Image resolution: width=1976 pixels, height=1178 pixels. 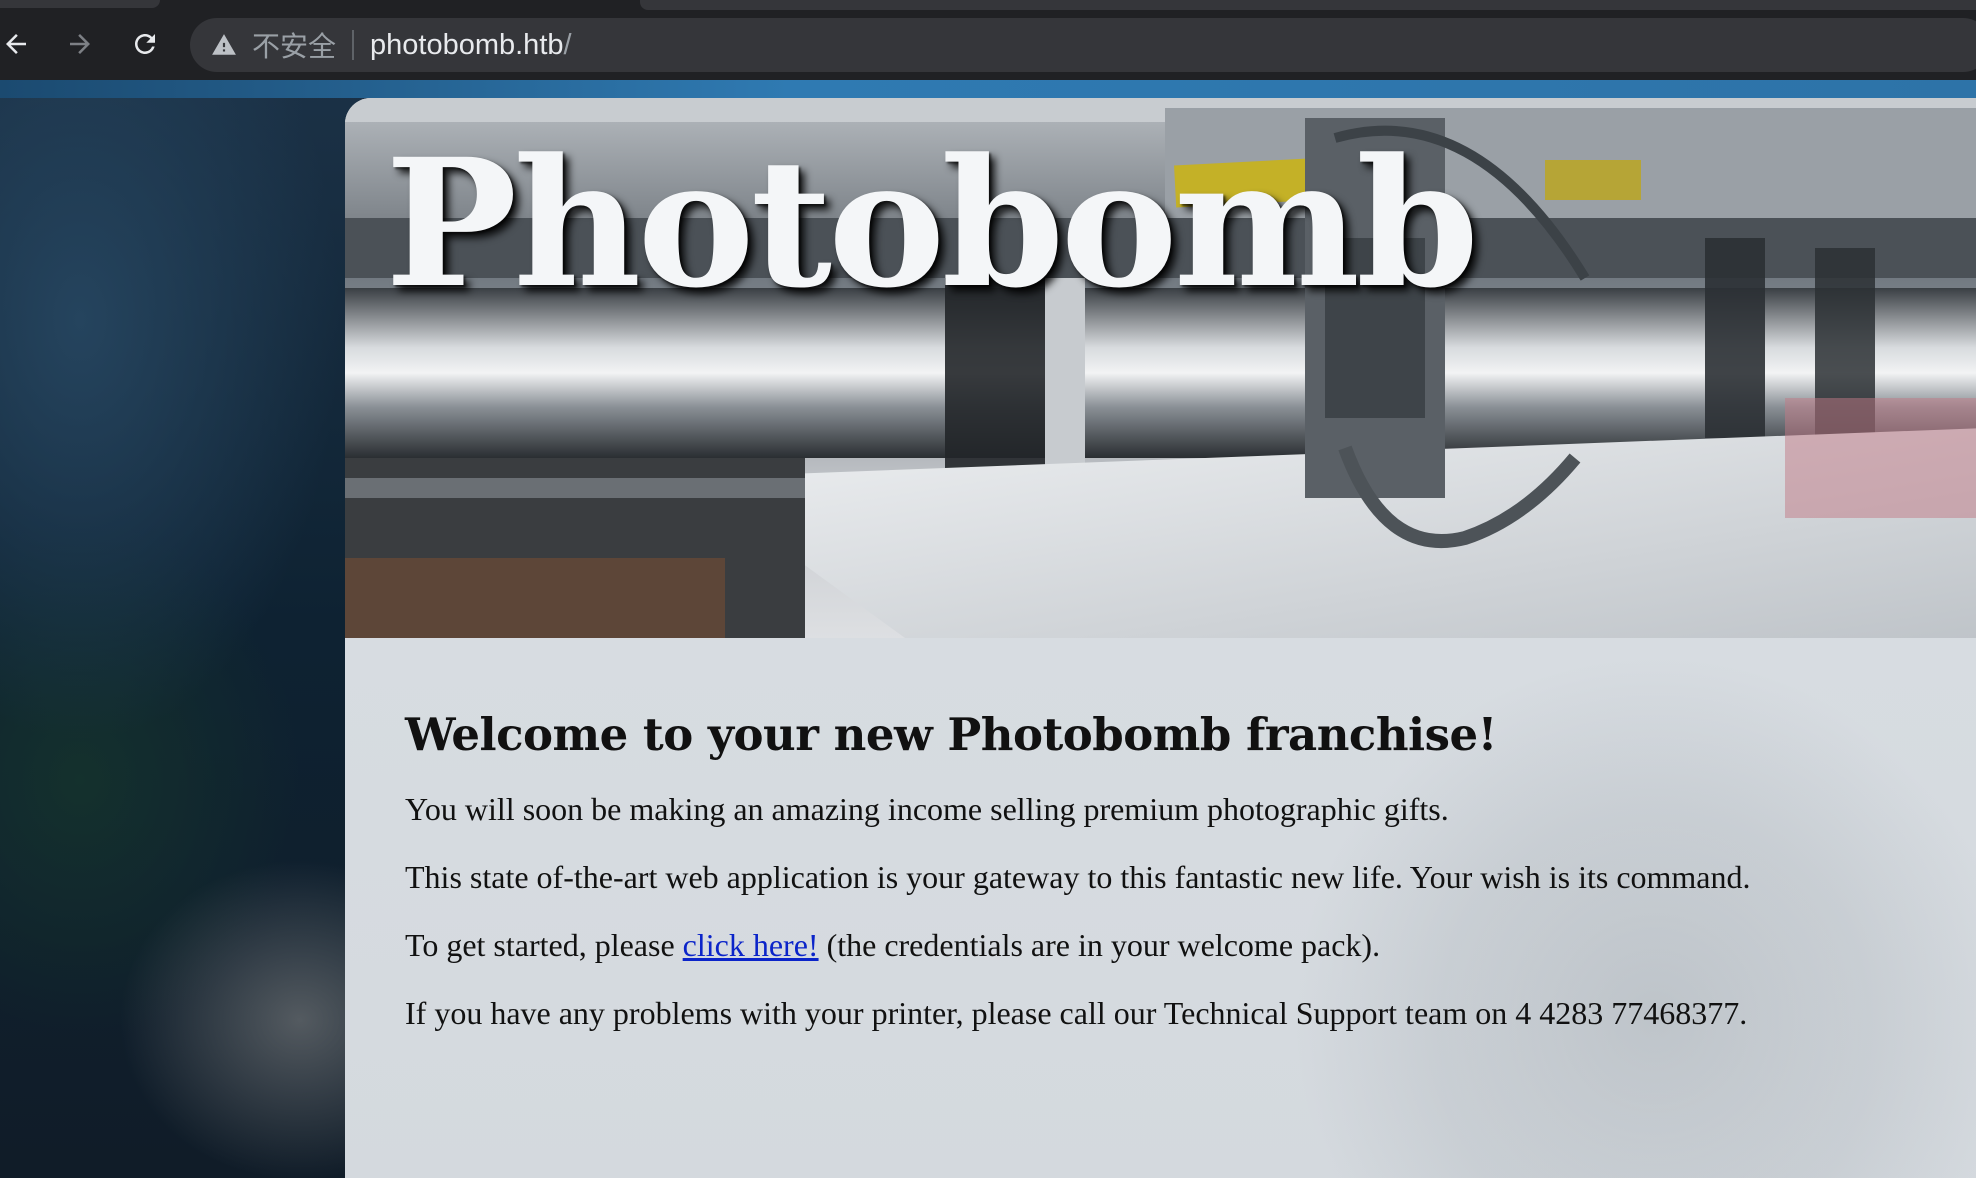 I want to click on forward-arrow-icon, so click(x=80, y=44).